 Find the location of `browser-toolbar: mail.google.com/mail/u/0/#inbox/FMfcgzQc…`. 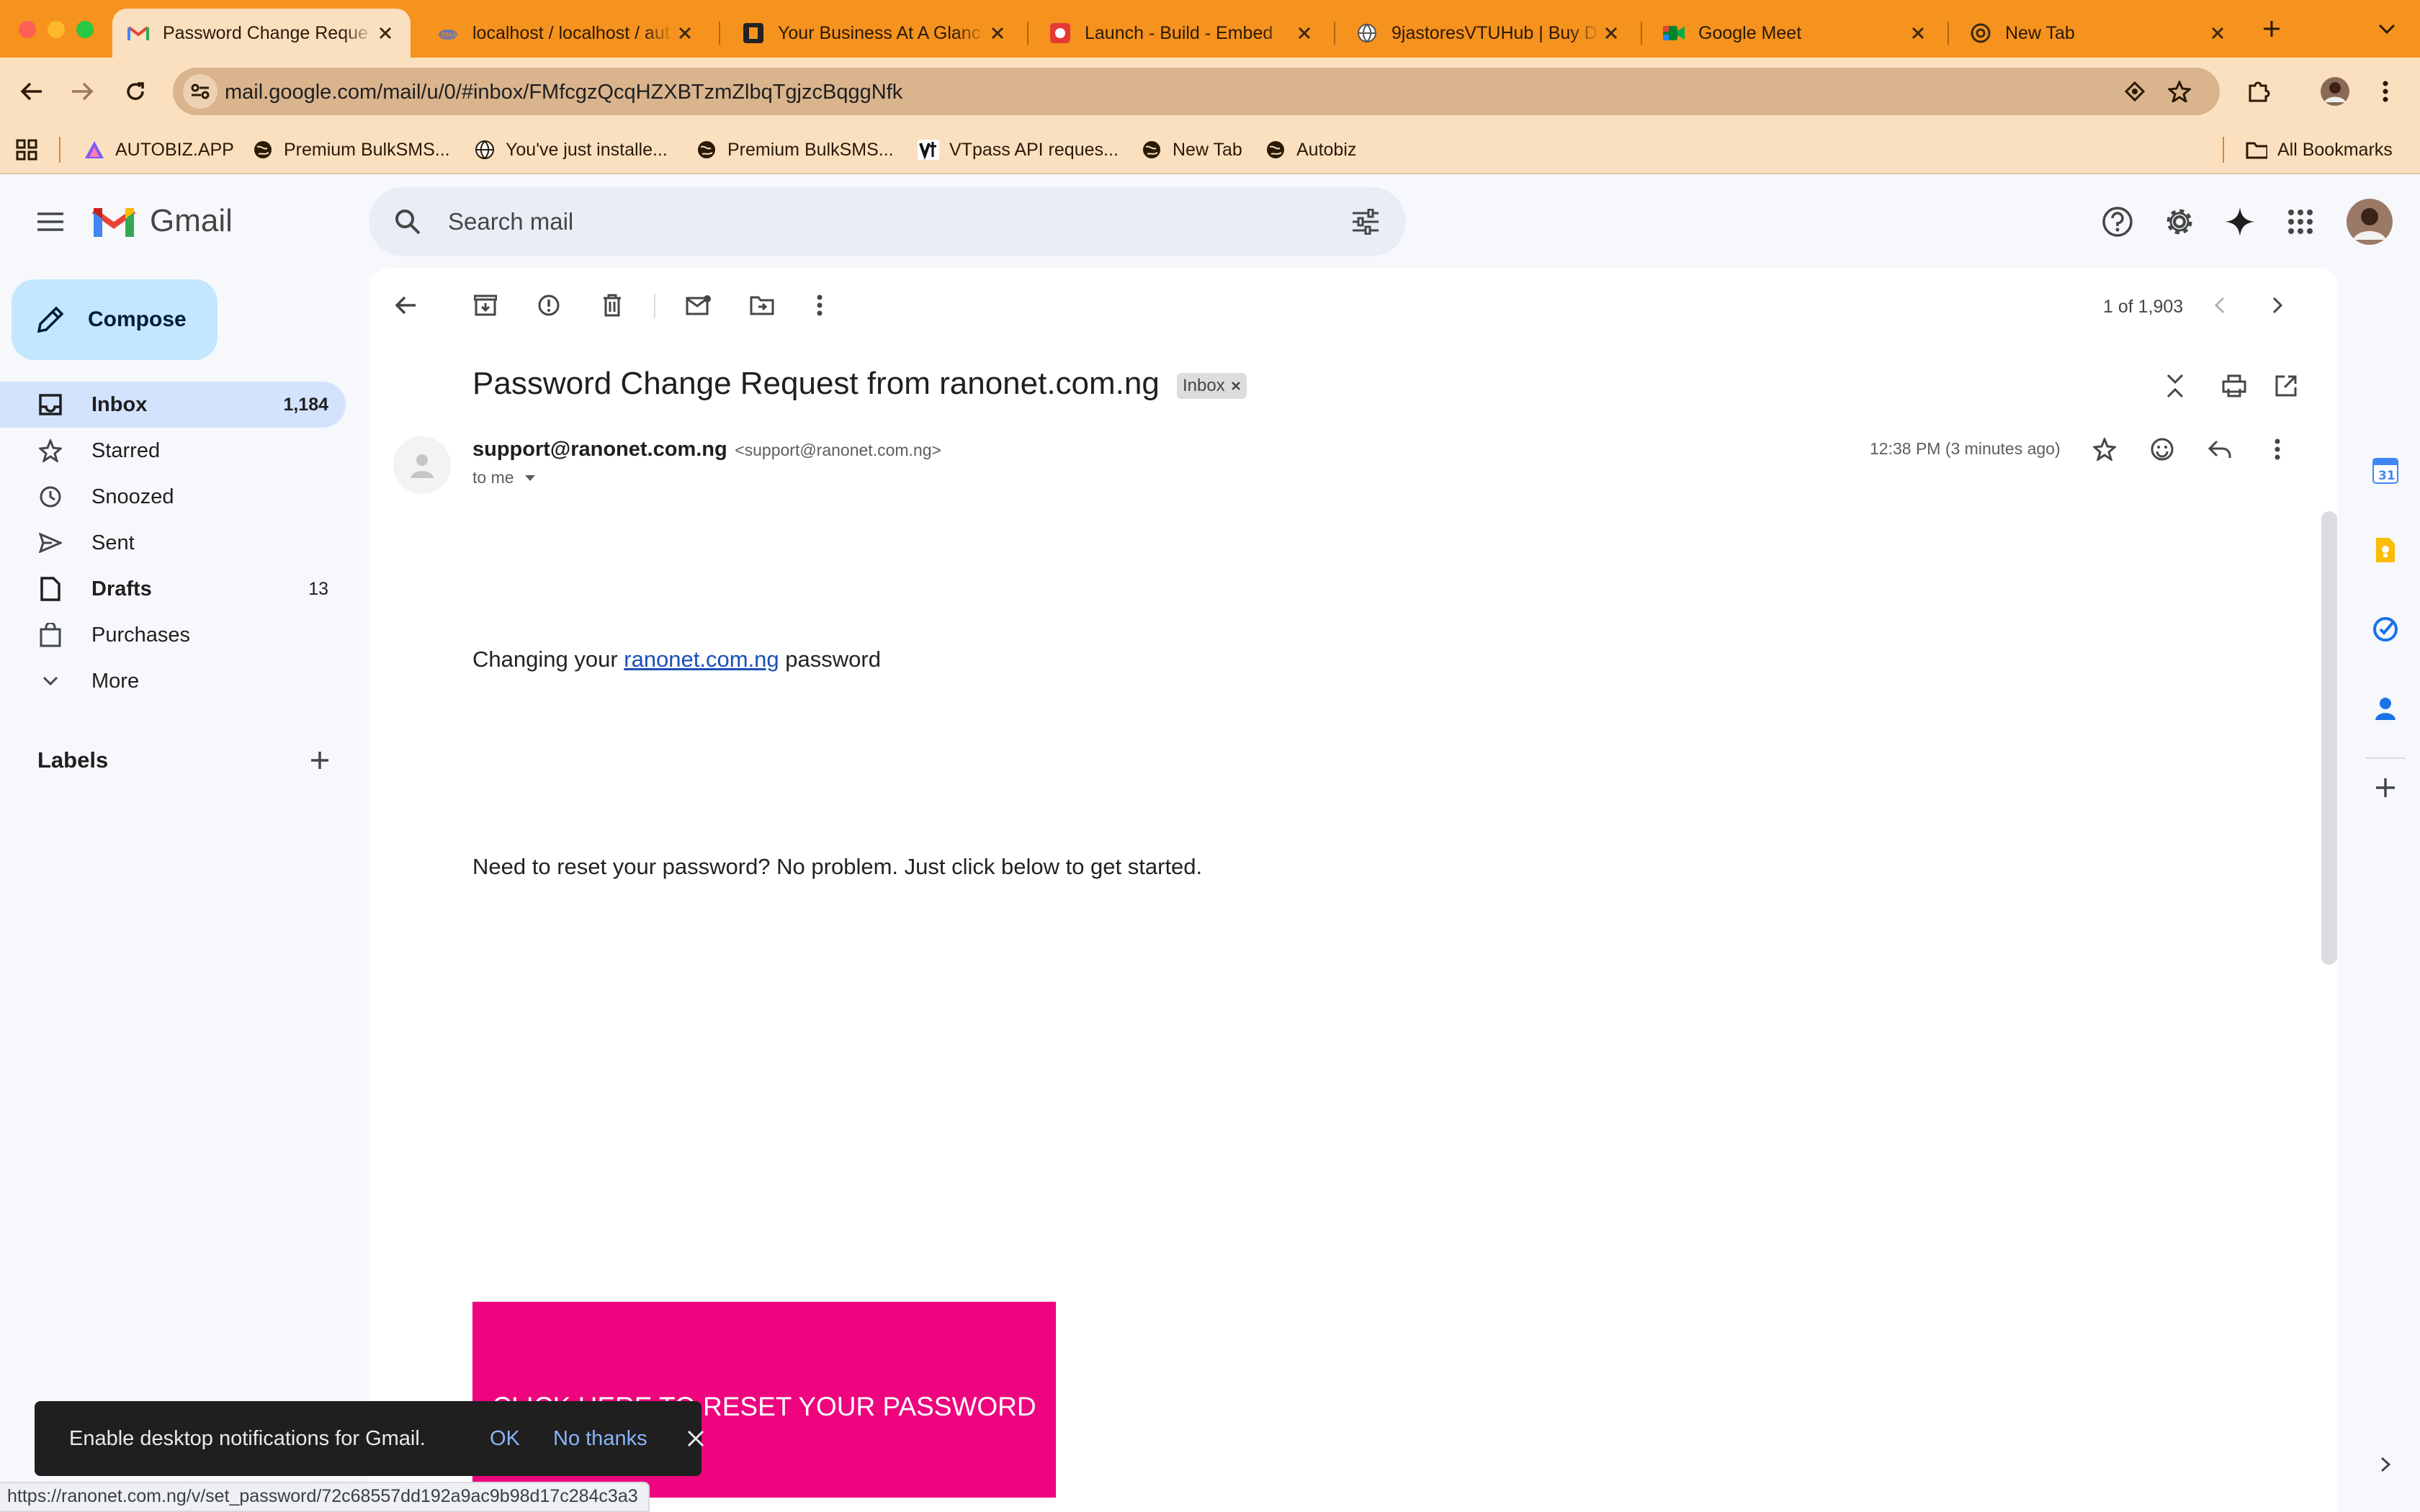

browser-toolbar: mail.google.com/mail/u/0/#inbox/FMfcgzQc… is located at coordinates (1210, 91).